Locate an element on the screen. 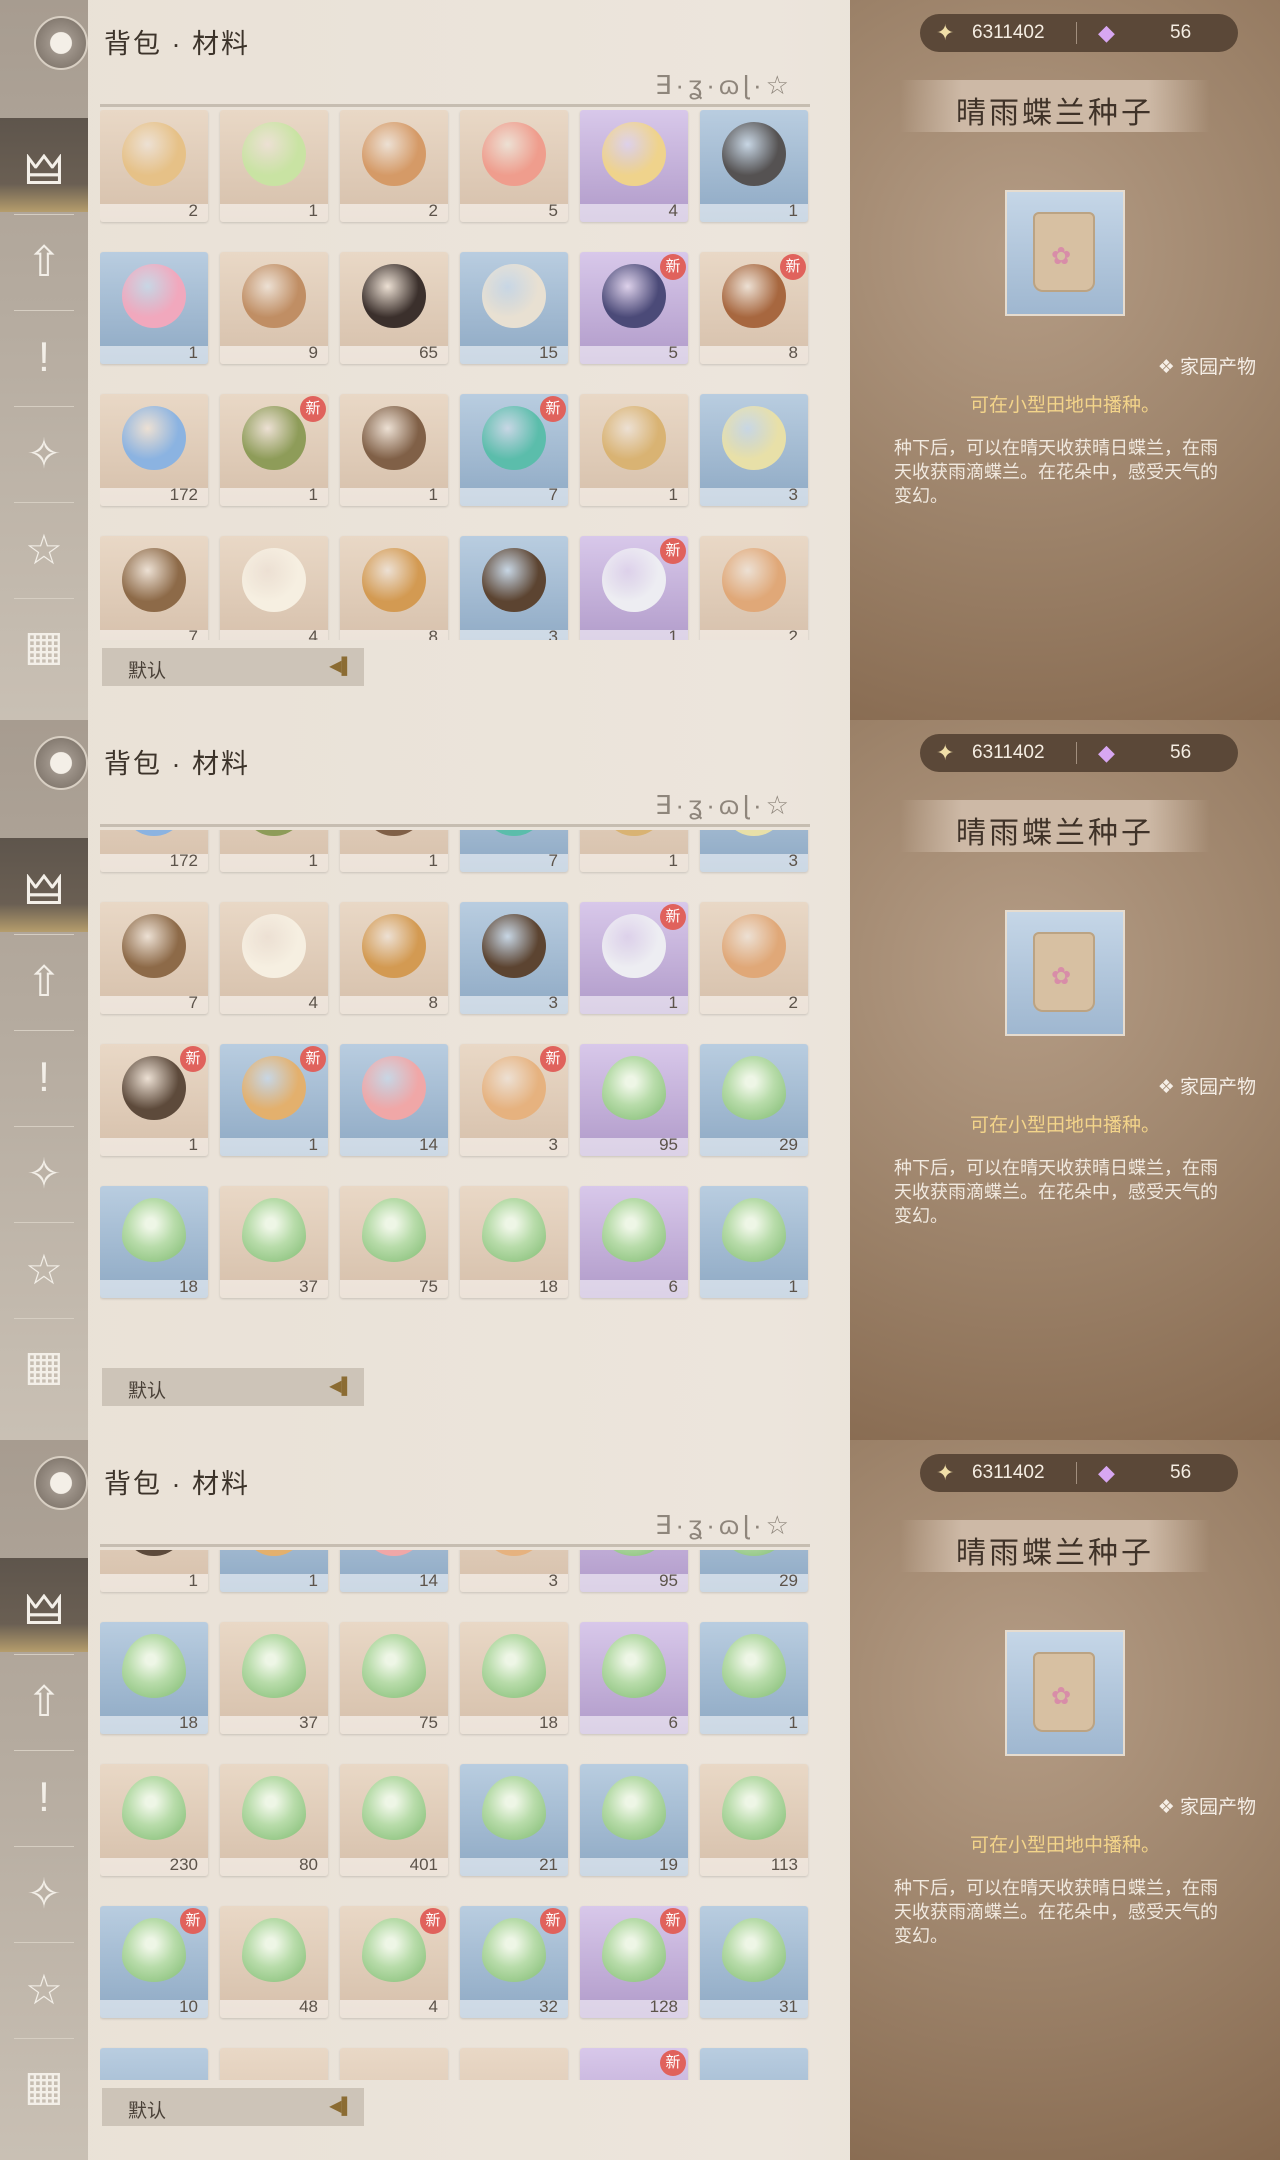 The width and height of the screenshot is (1280, 2160). item-slot: 21 is located at coordinates (514, 1820).